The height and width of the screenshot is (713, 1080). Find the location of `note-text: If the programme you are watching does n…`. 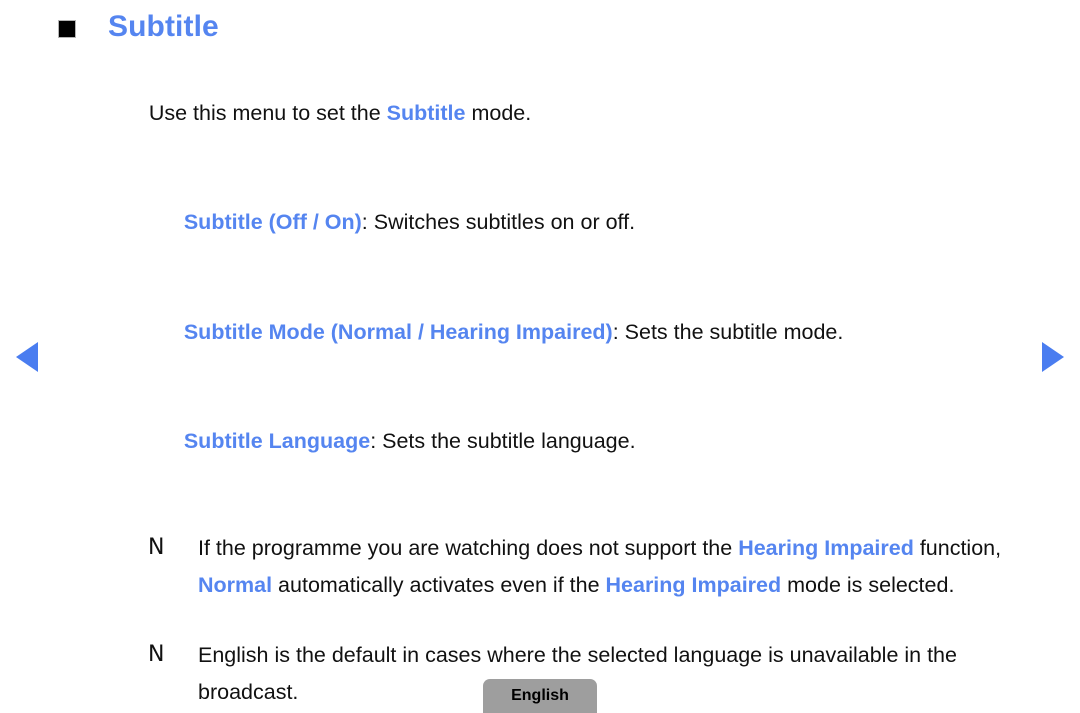

note-text: If the programme you are watching does n… is located at coordinates (620, 566).